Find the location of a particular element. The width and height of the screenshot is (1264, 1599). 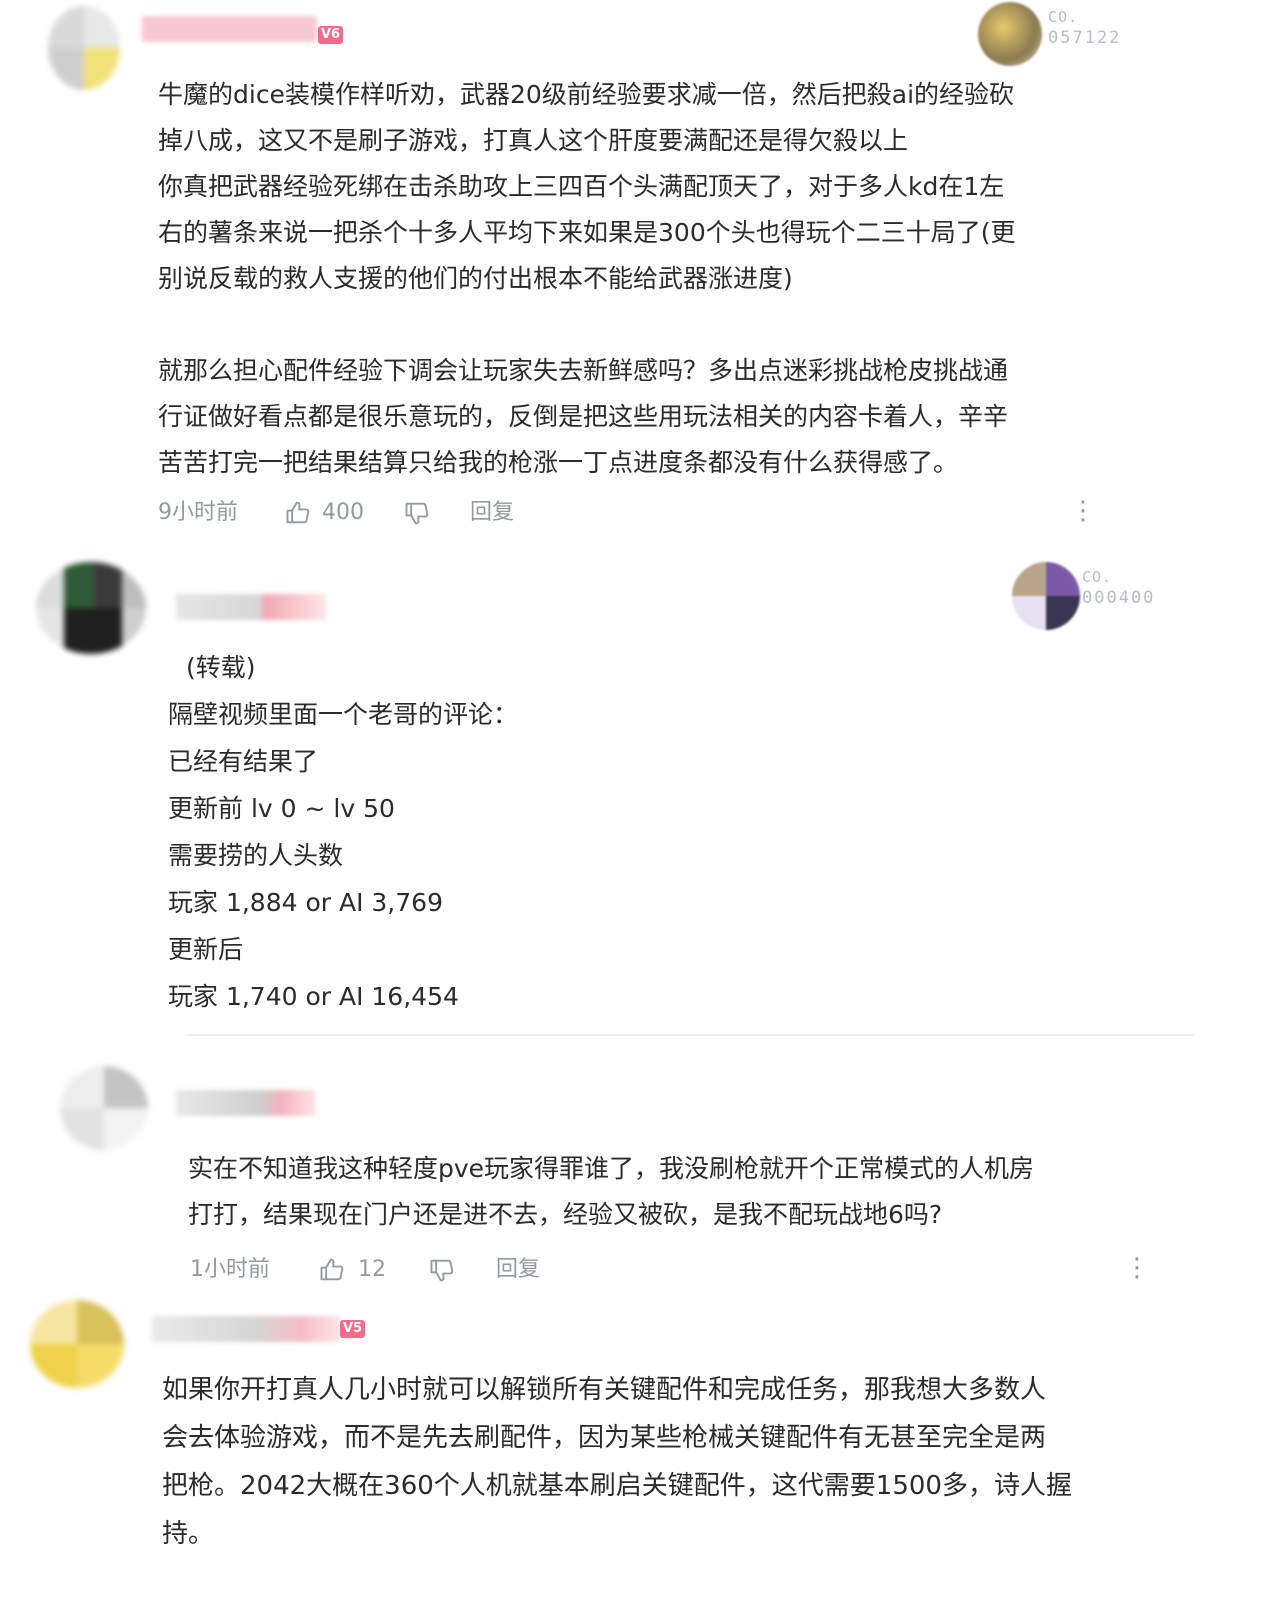

like-count: 12 is located at coordinates (372, 1269).